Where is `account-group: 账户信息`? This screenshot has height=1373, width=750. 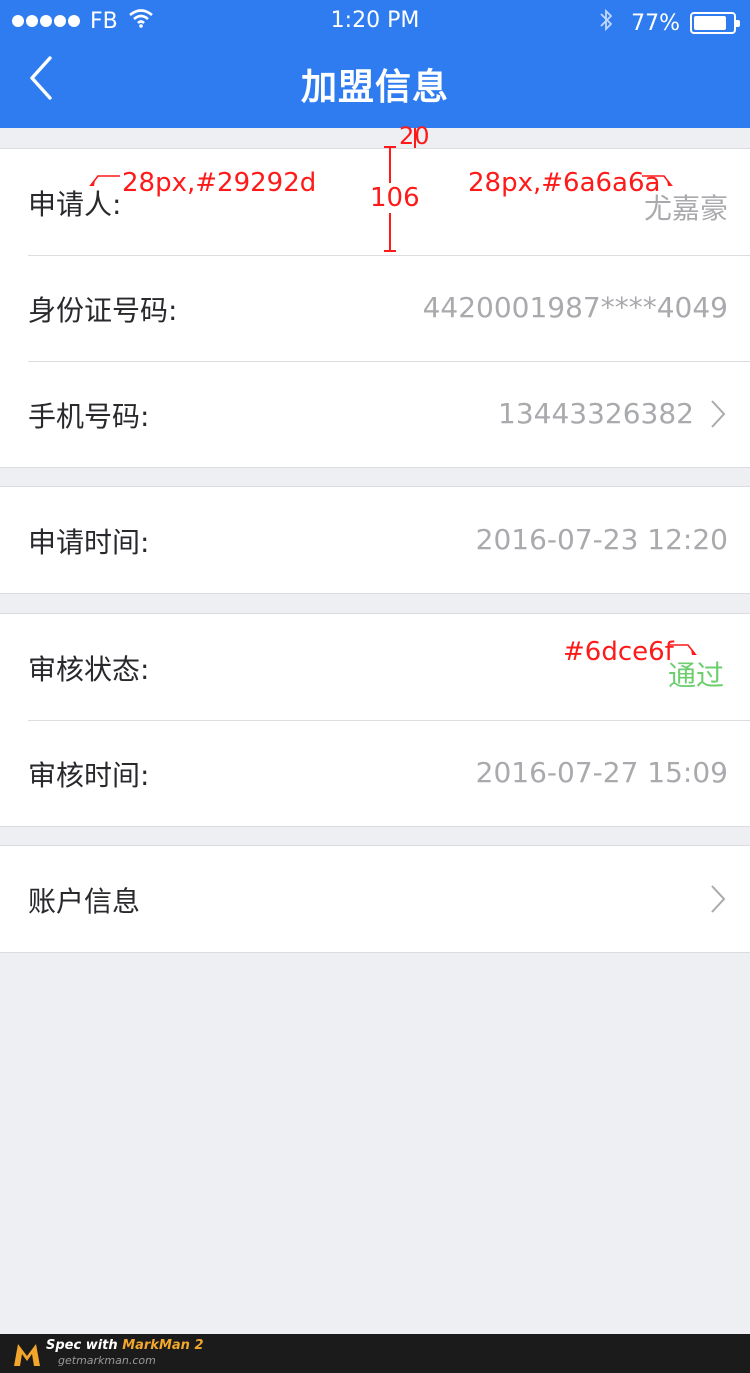 account-group: 账户信息 is located at coordinates (375, 899).